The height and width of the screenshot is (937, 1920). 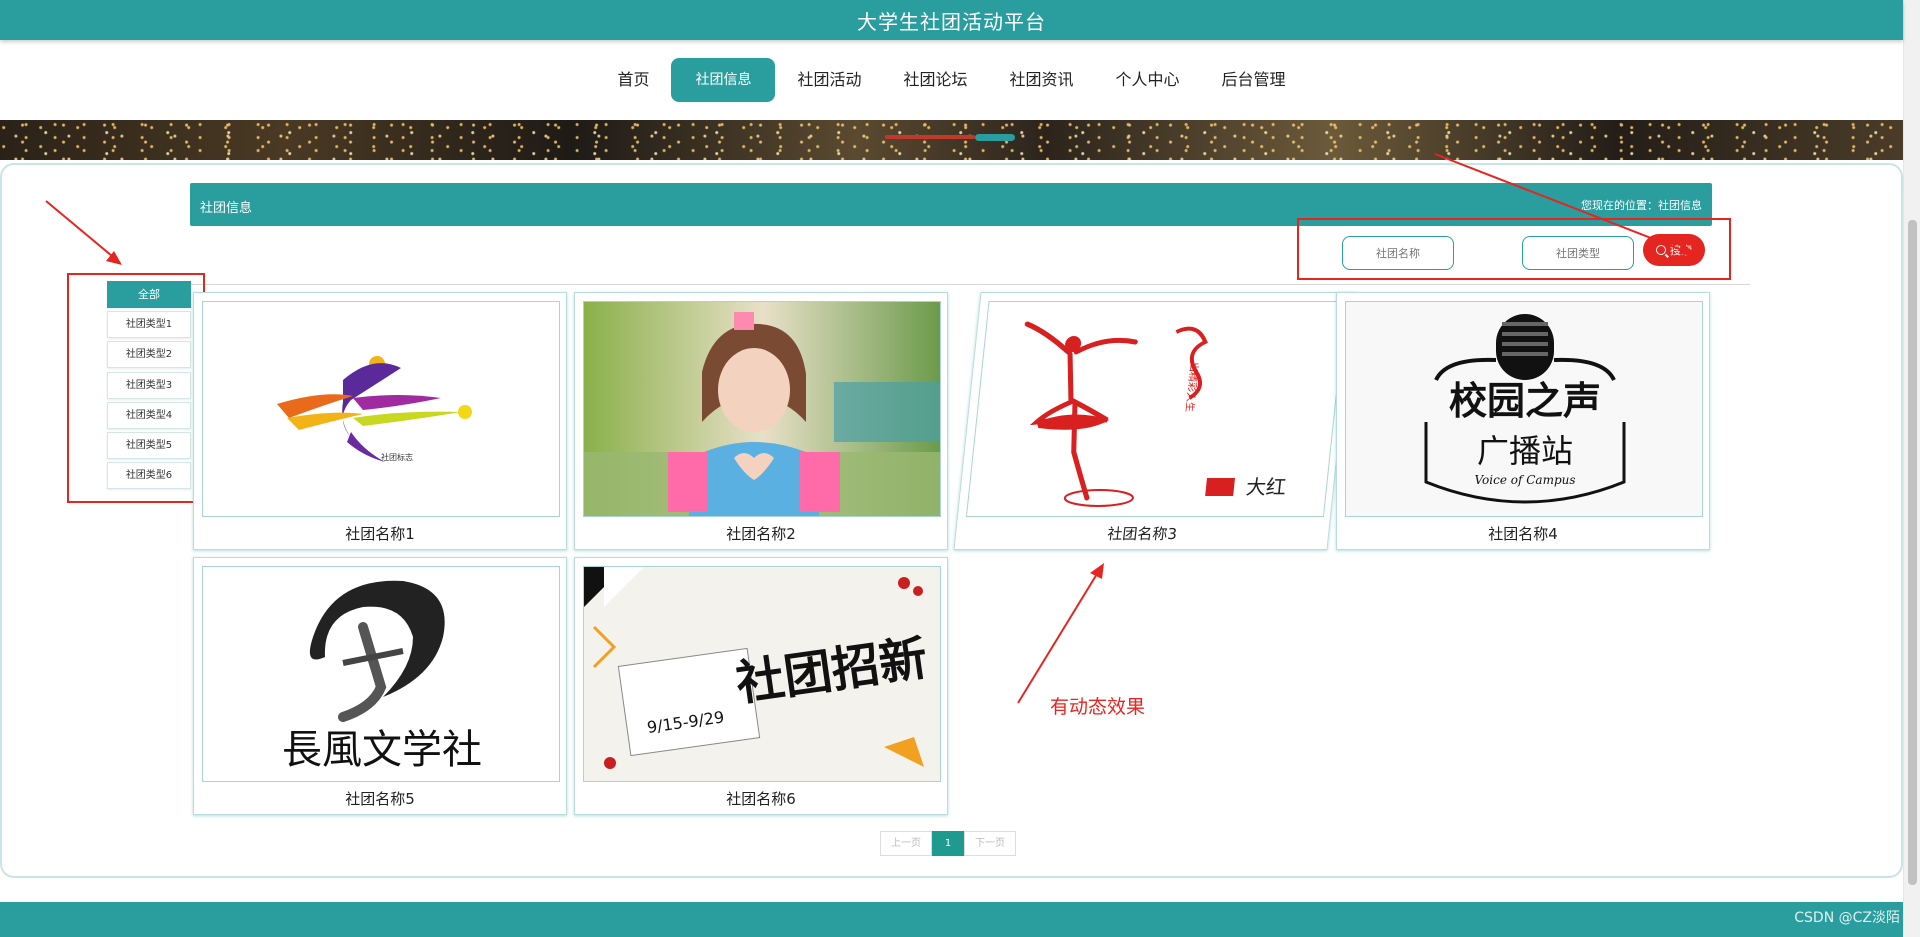 What do you see at coordinates (1142, 534) in the screenshot?
I see `club-name: 社团名称3` at bounding box center [1142, 534].